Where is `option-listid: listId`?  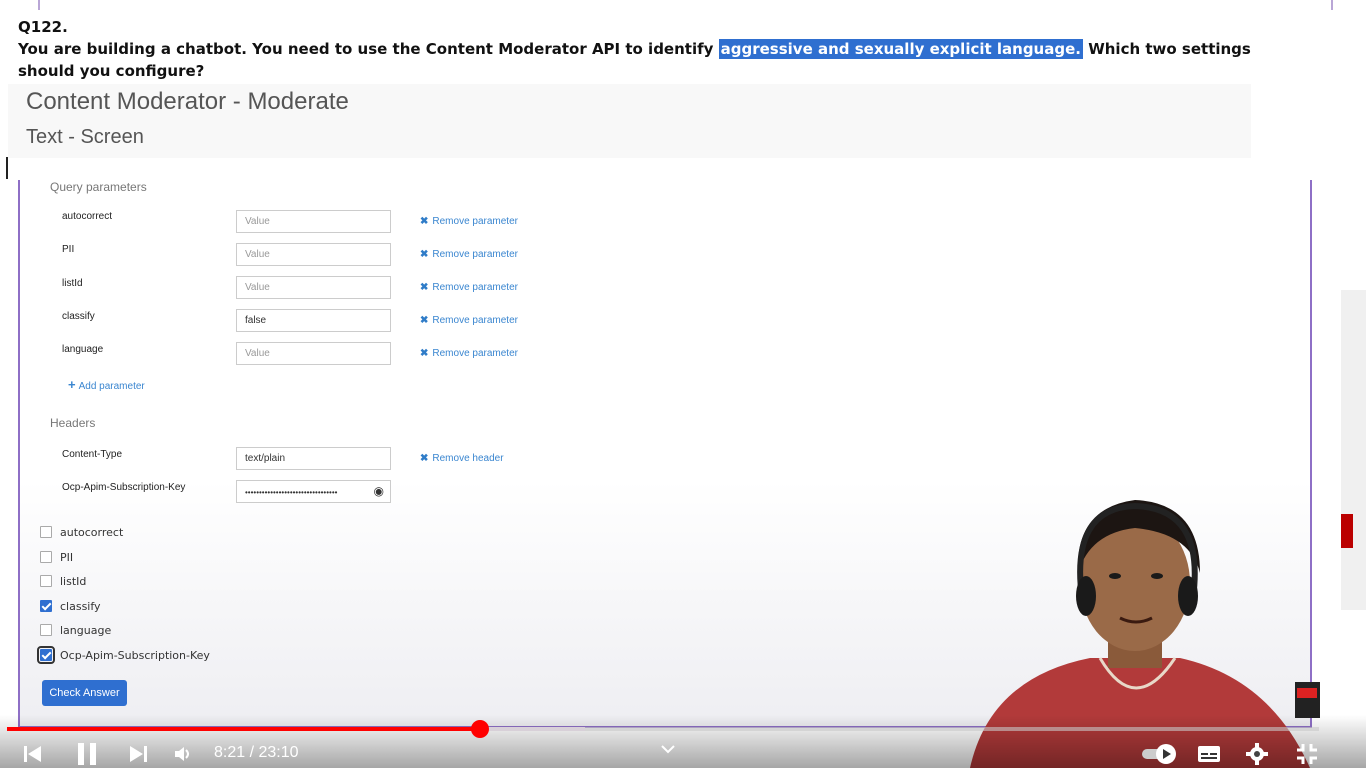 option-listid: listId is located at coordinates (63, 581).